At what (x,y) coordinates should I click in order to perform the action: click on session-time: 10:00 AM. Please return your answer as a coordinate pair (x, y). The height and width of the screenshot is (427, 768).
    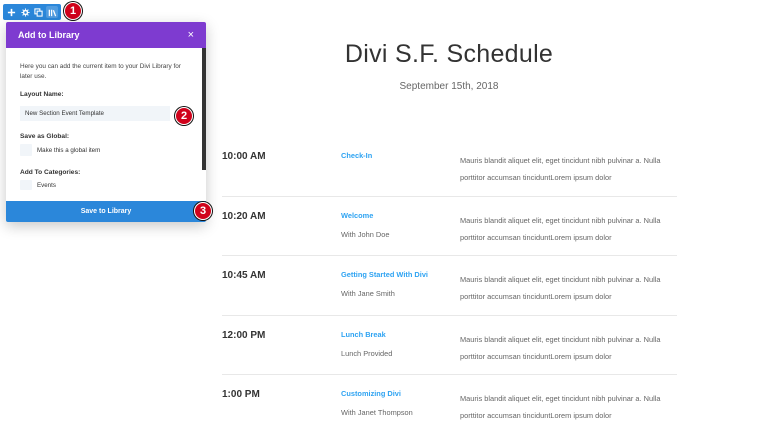
    Looking at the image, I should click on (244, 156).